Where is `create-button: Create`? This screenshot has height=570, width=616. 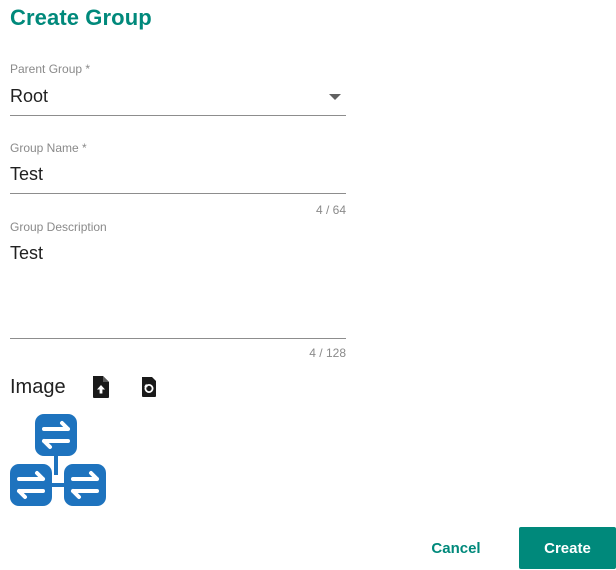
create-button: Create is located at coordinates (567, 548).